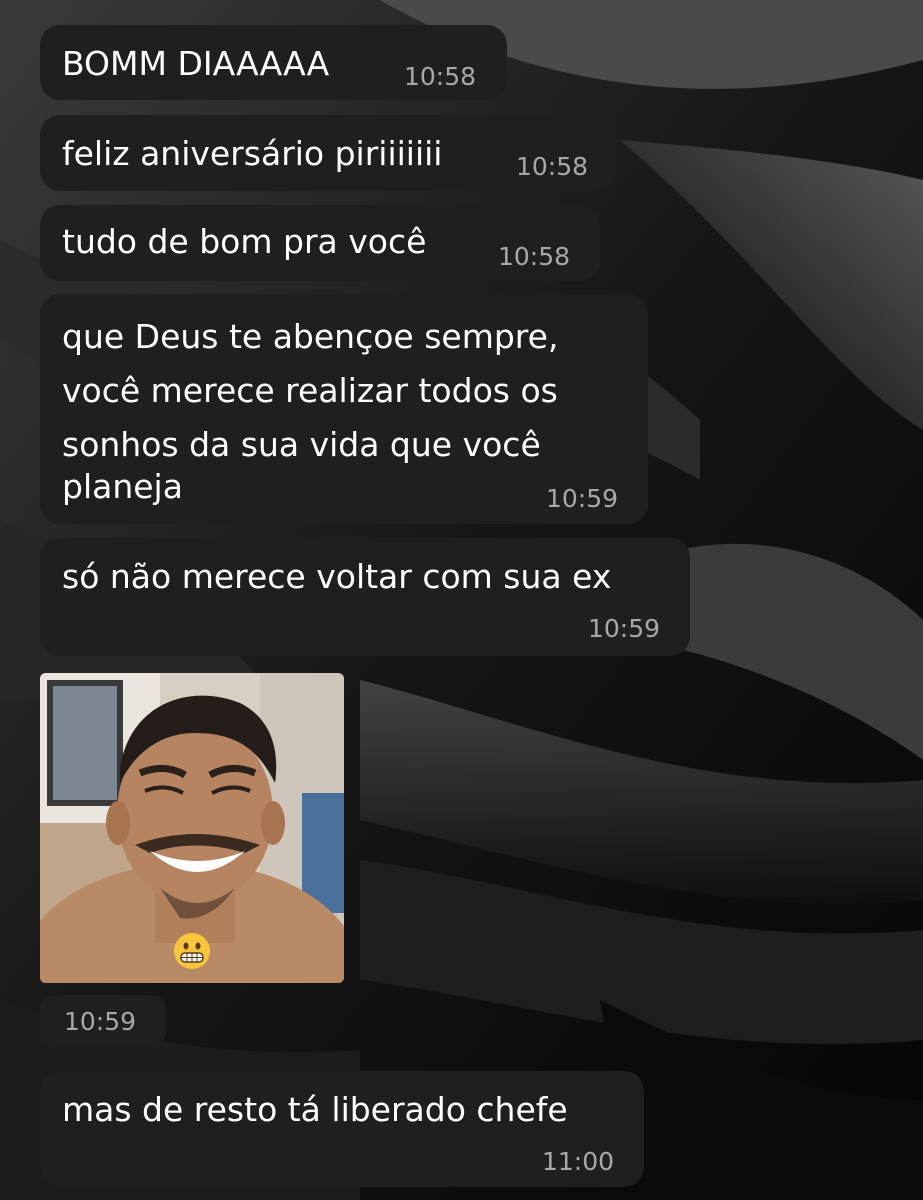  Describe the element at coordinates (365, 597) in the screenshot. I see `message-bubble: só não merece voltar com sua ex 10:59` at that location.